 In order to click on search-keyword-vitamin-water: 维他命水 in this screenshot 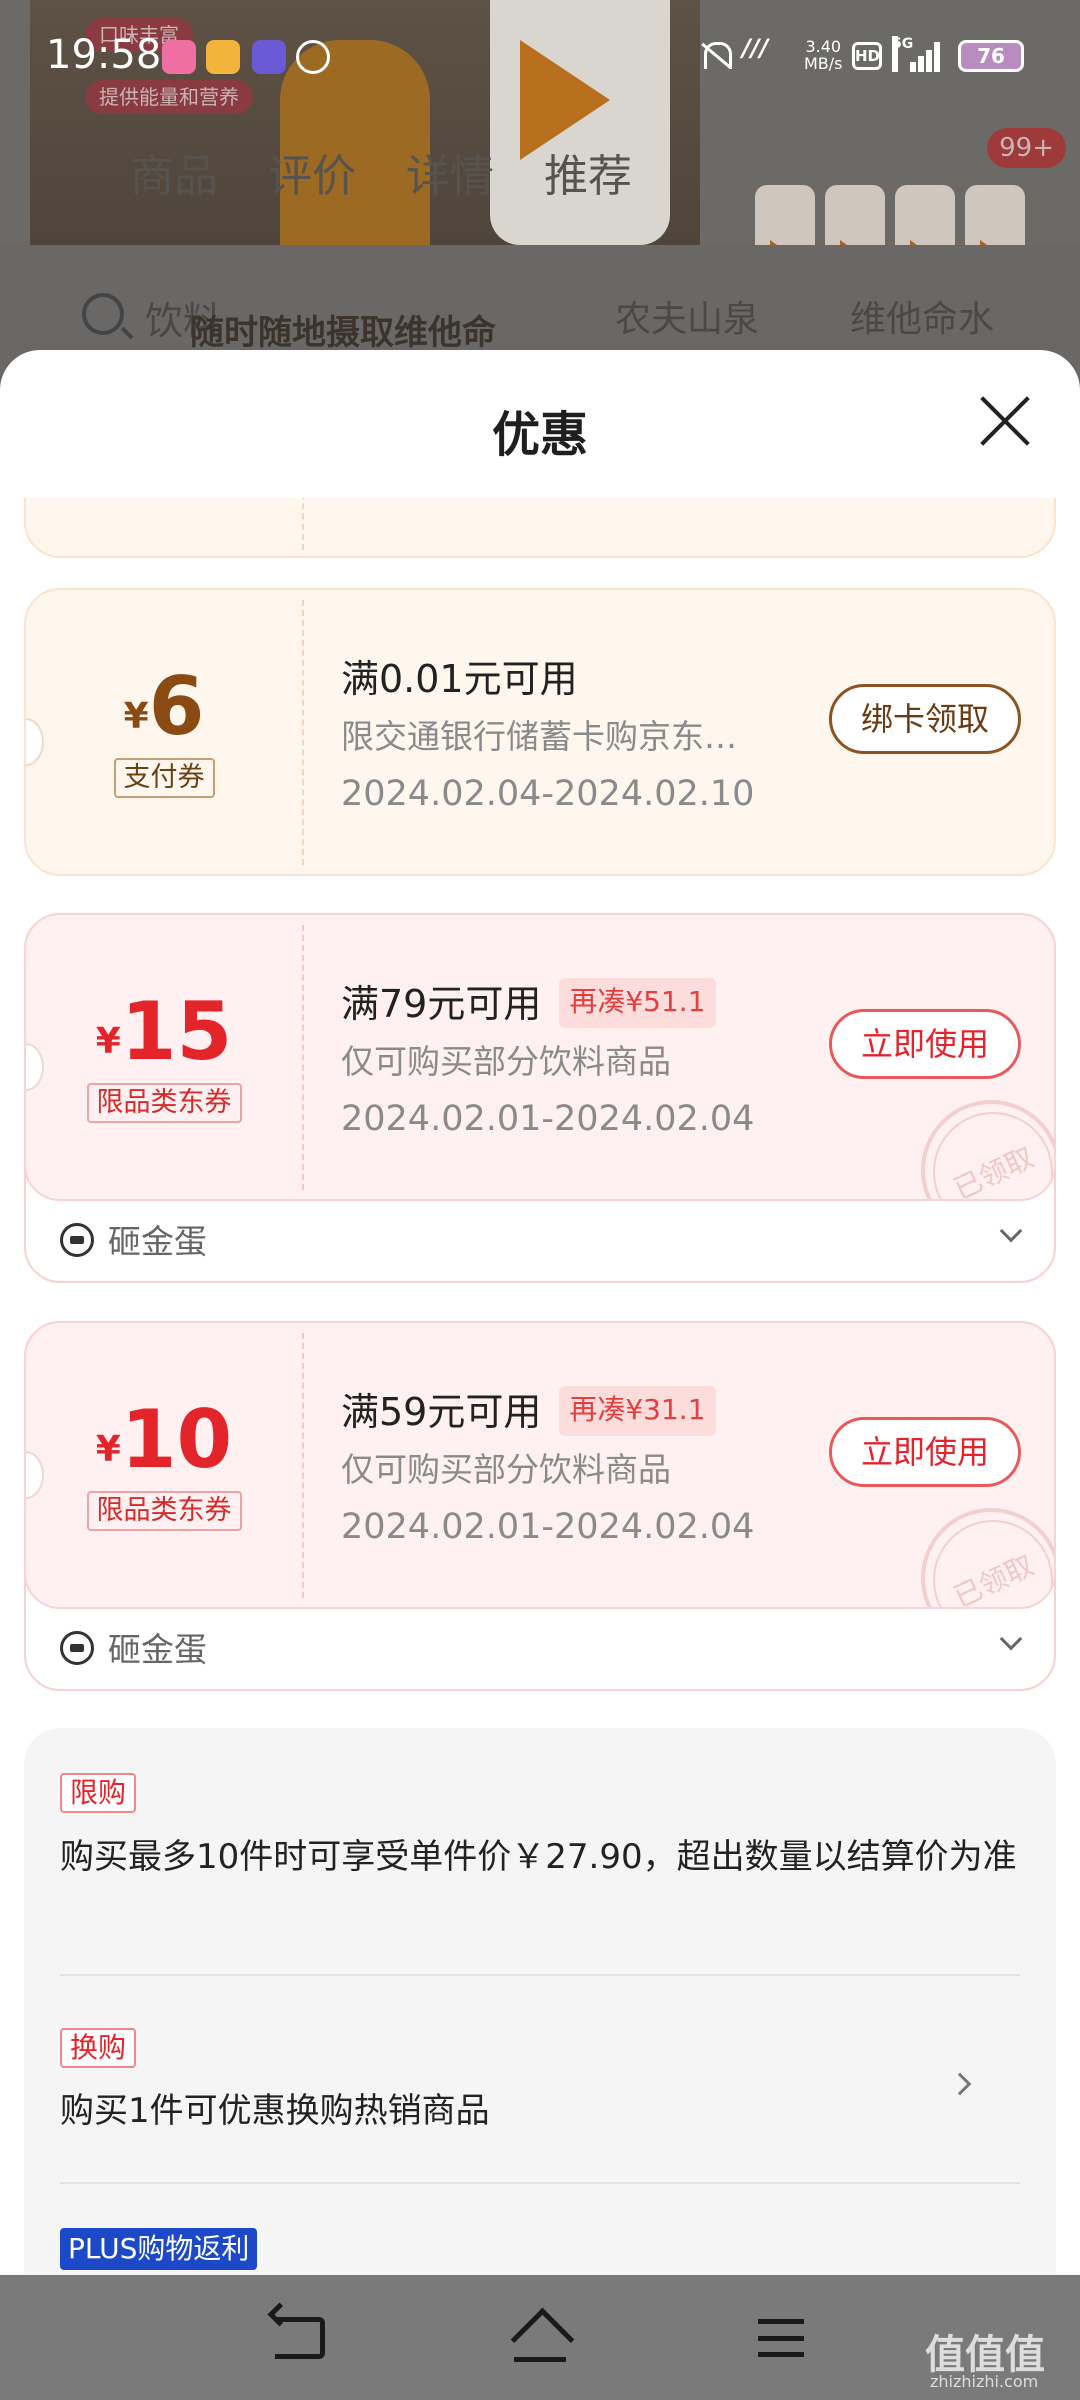, I will do `click(922, 316)`.